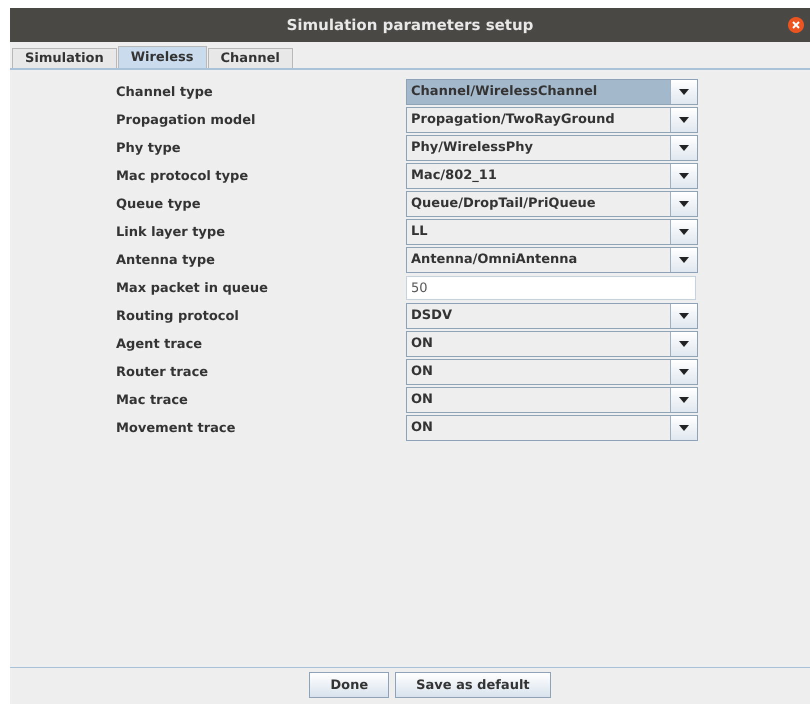 This screenshot has width=810, height=704. Describe the element at coordinates (551, 288) in the screenshot. I see `input-field: 50` at that location.